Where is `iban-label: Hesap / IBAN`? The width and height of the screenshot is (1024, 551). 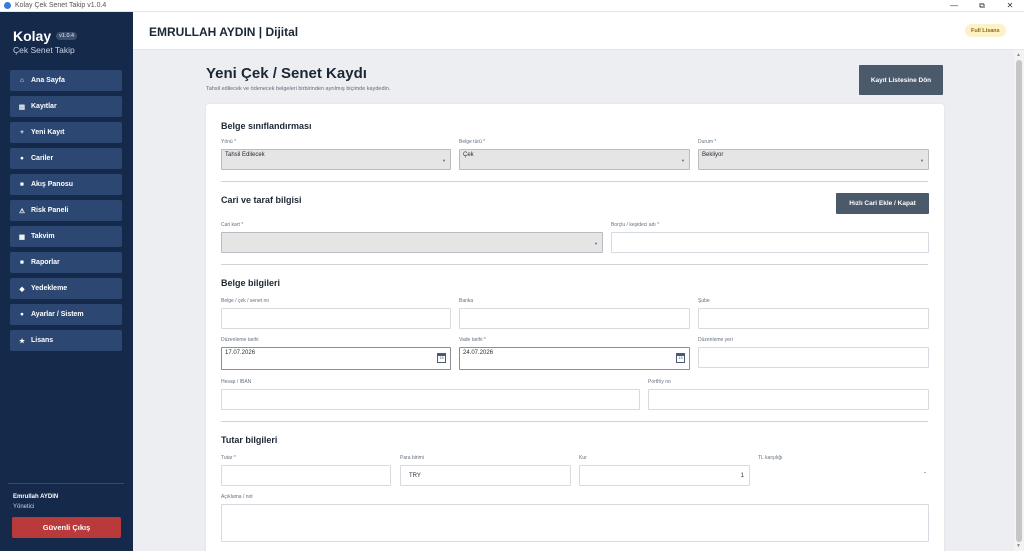
iban-label: Hesap / IBAN is located at coordinates (236, 382).